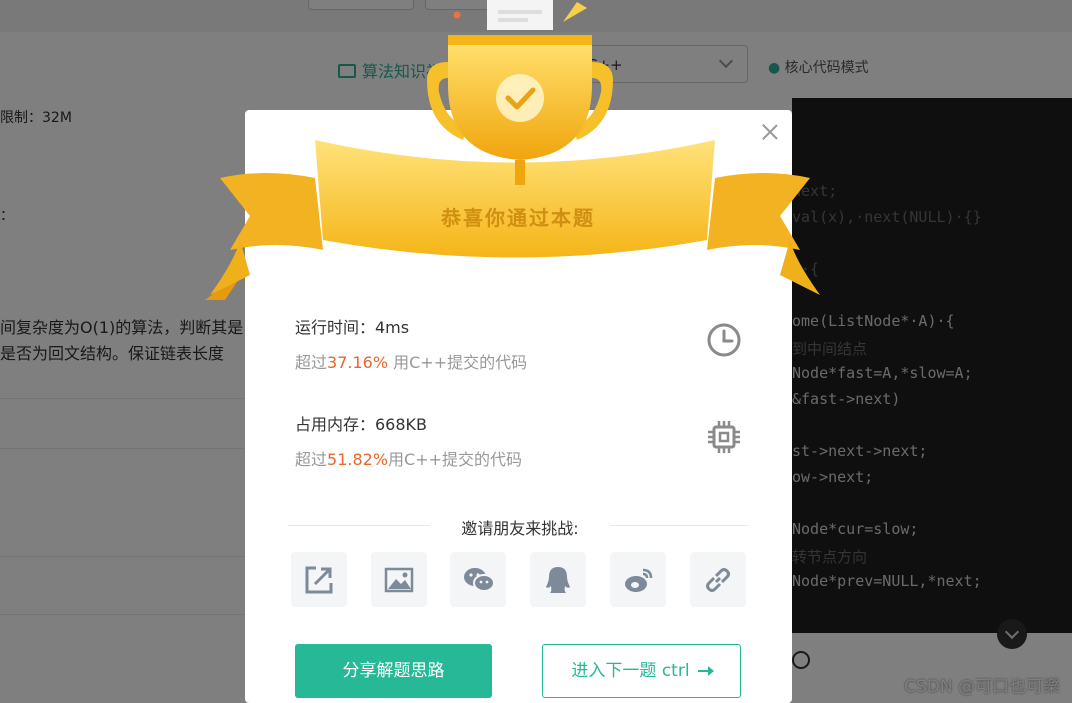 The image size is (1072, 703). I want to click on share-image-button, so click(399, 579).